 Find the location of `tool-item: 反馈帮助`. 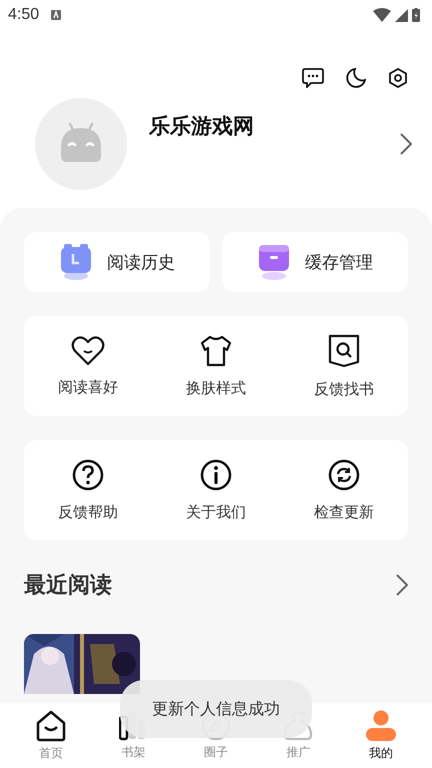

tool-item: 反馈帮助 is located at coordinates (88, 490).